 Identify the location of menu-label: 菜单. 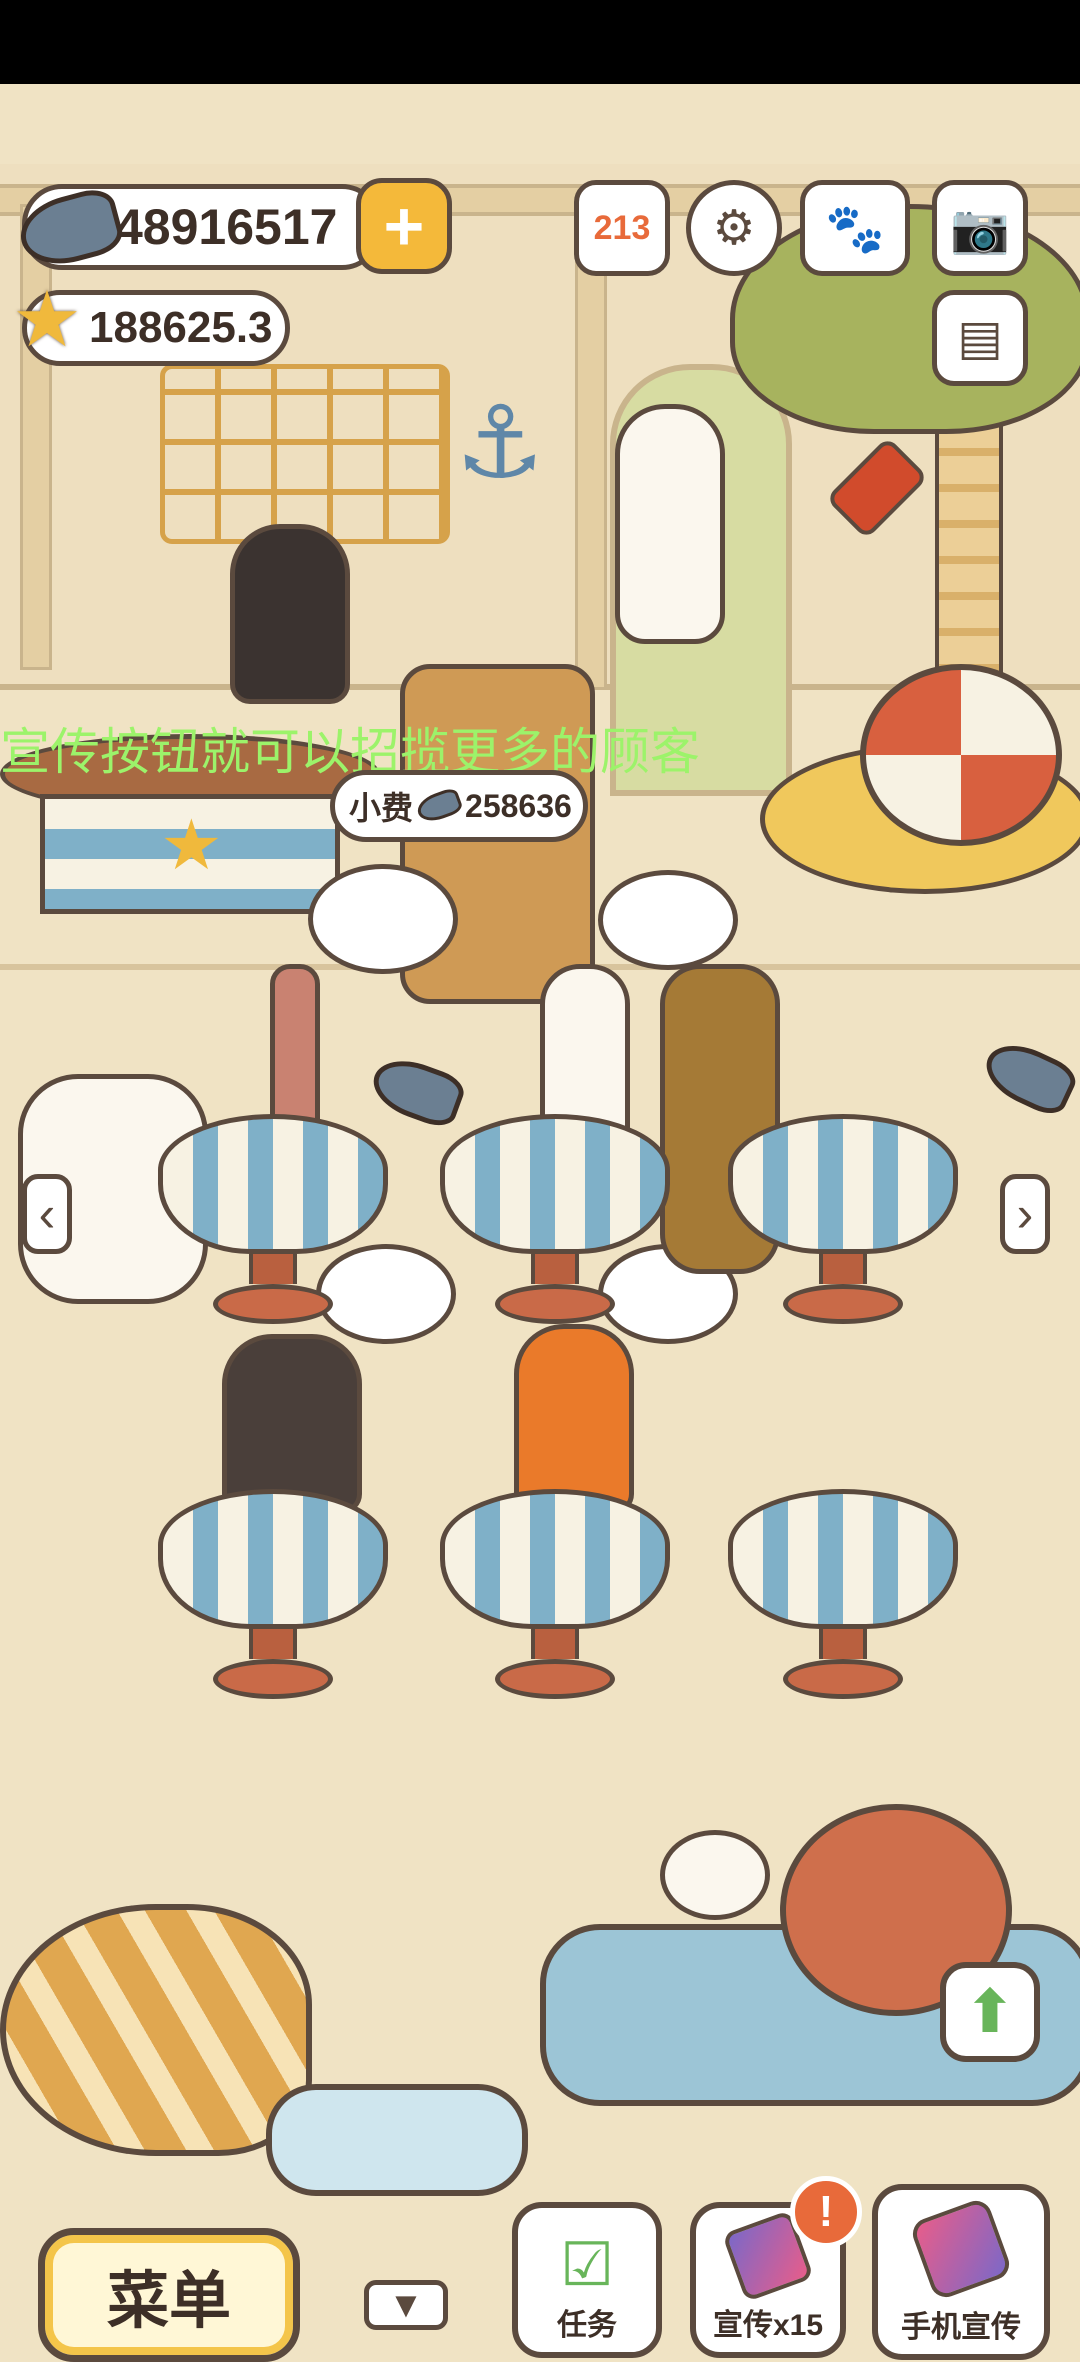
(168, 2301).